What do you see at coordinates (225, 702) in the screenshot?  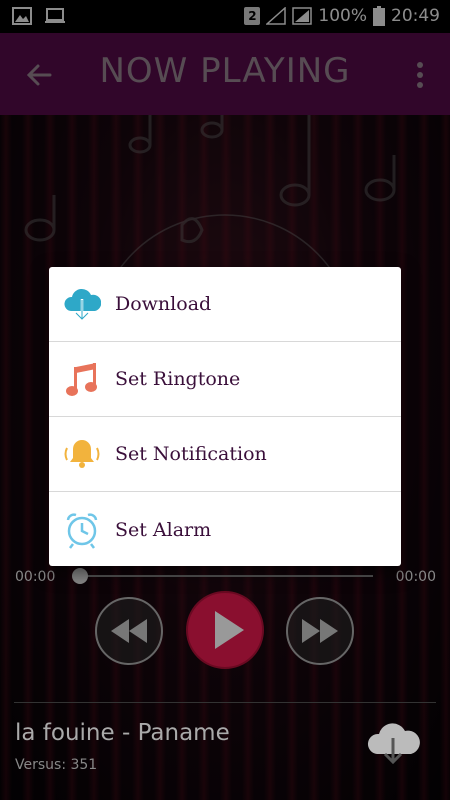 I see `divider` at bounding box center [225, 702].